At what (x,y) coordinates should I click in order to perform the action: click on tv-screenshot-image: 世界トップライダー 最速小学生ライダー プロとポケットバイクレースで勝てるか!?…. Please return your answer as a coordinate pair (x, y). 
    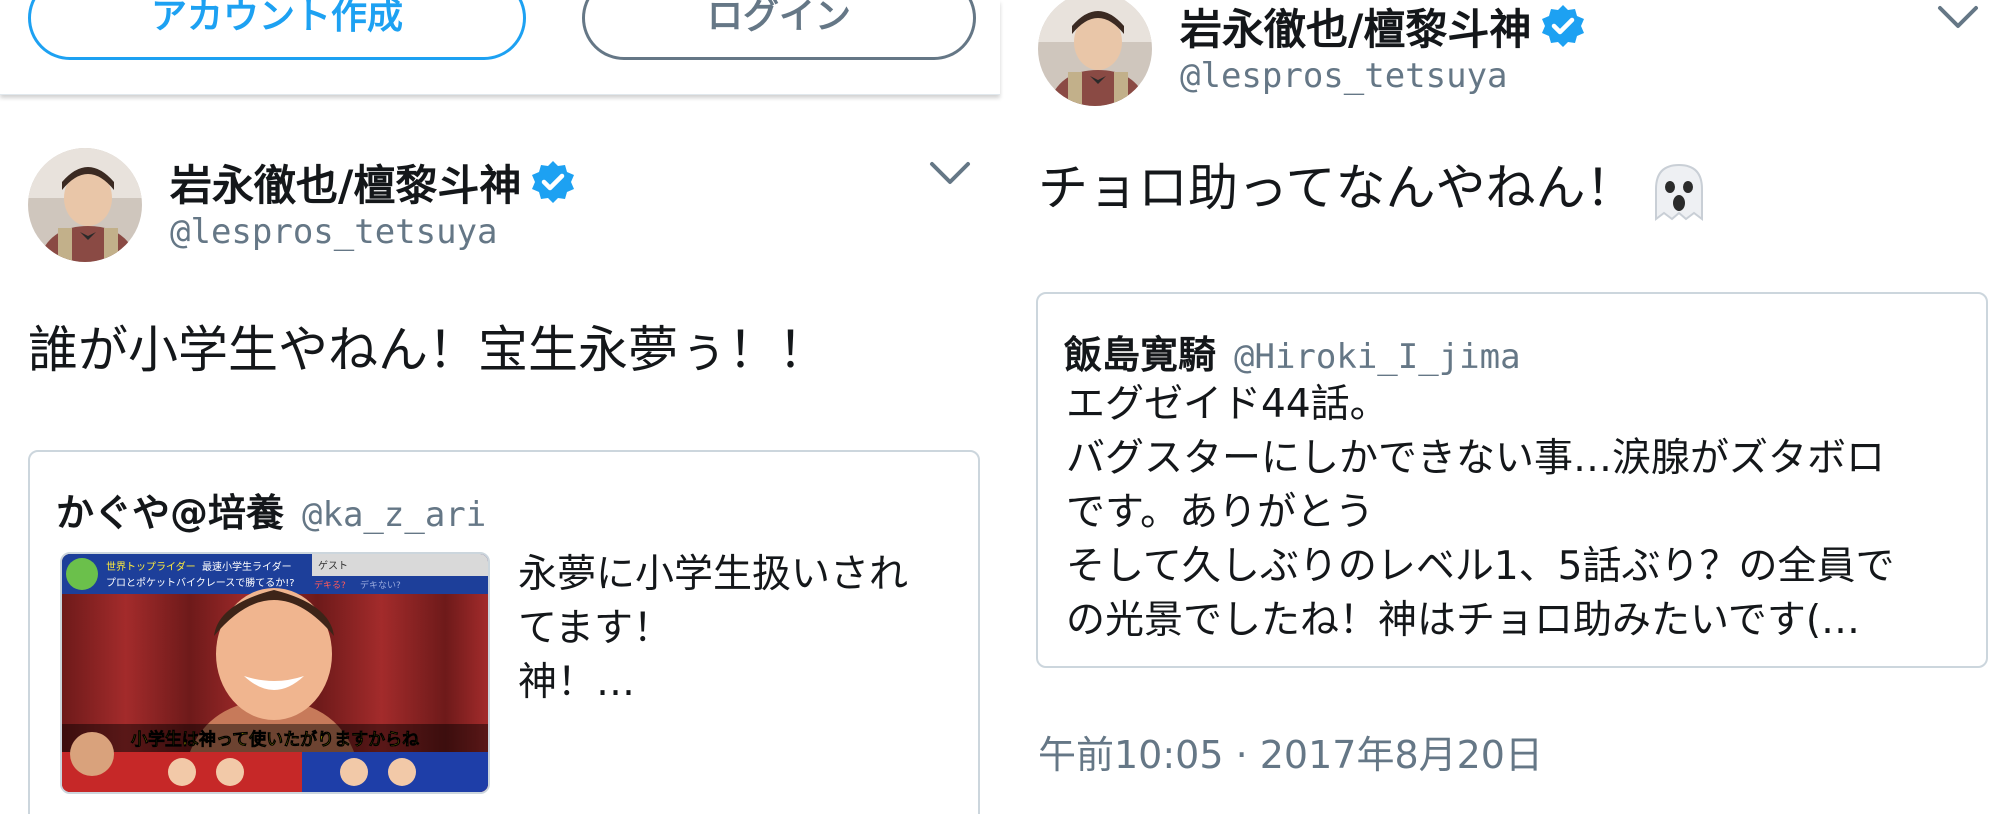
    Looking at the image, I should click on (275, 673).